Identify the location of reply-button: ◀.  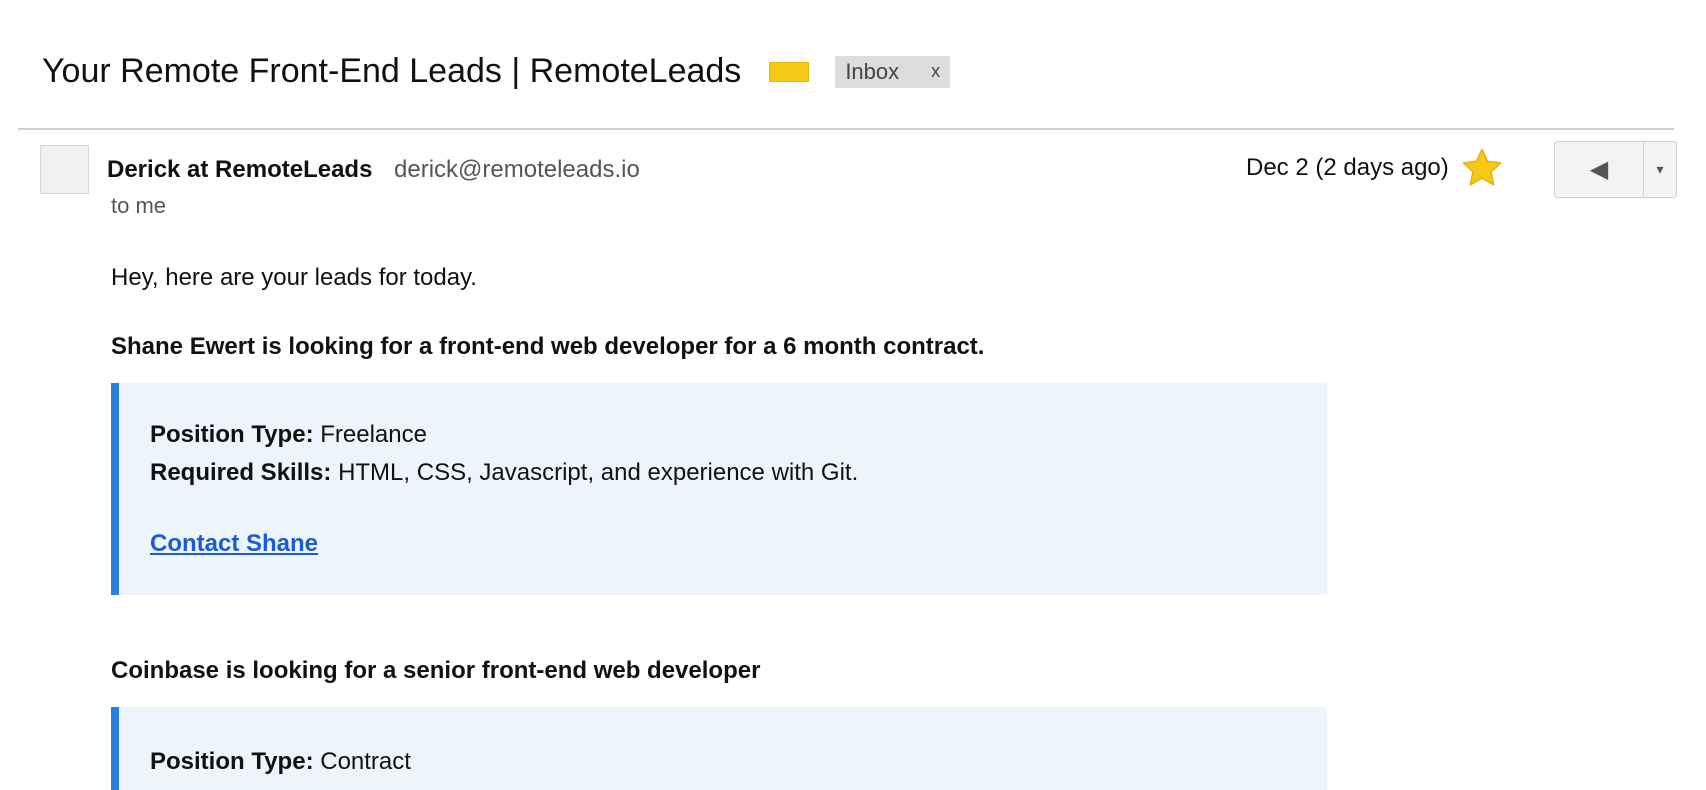
(1599, 169).